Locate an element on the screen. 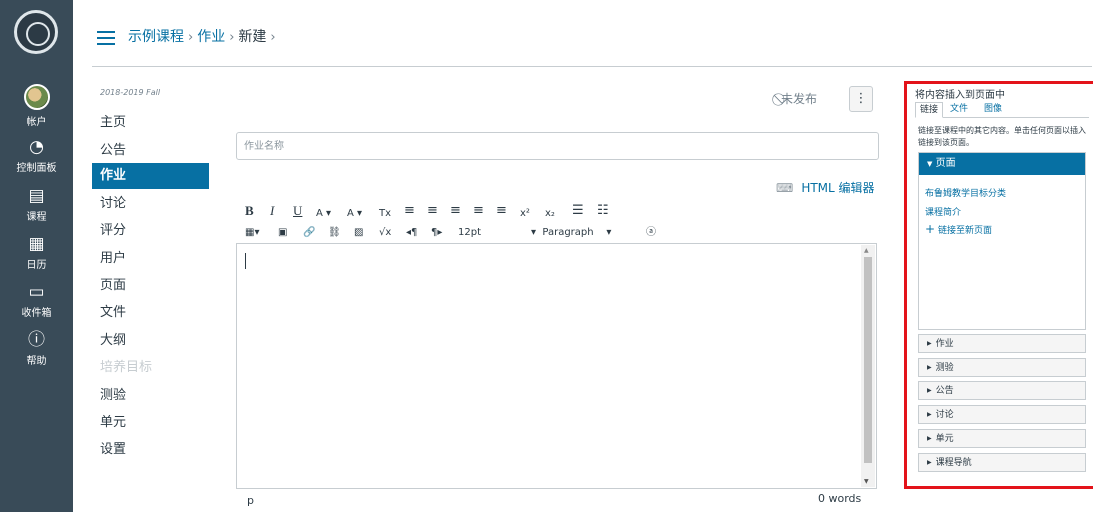 The image size is (1093, 512). accessibility-checker-button: ⓐ is located at coordinates (651, 233).